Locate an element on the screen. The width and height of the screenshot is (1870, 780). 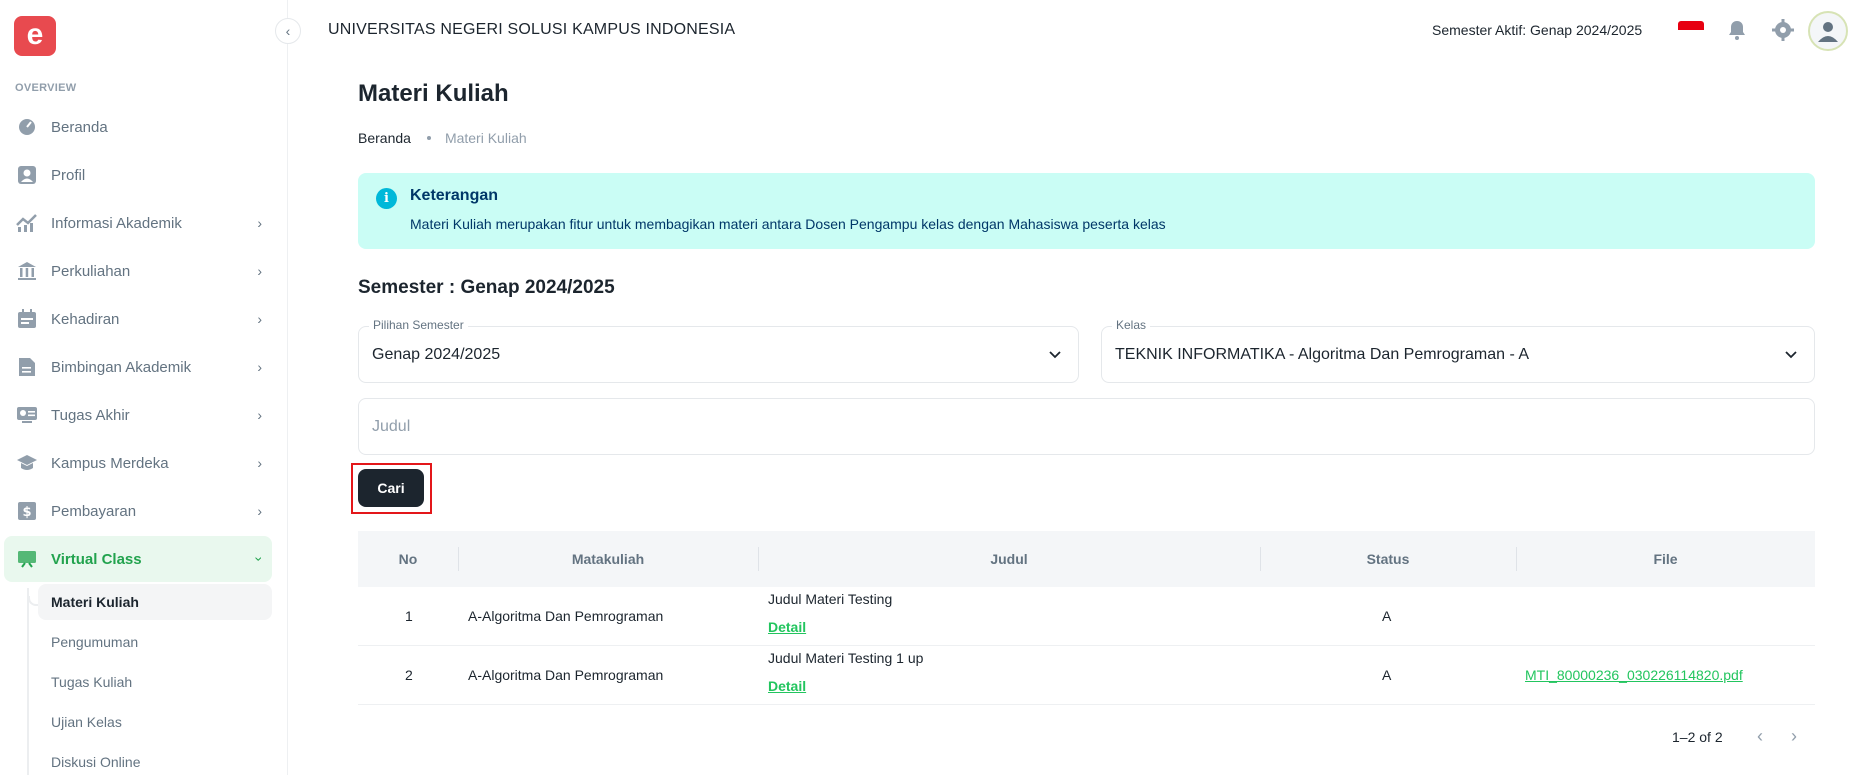
submenu-line is located at coordinates (28, 681).